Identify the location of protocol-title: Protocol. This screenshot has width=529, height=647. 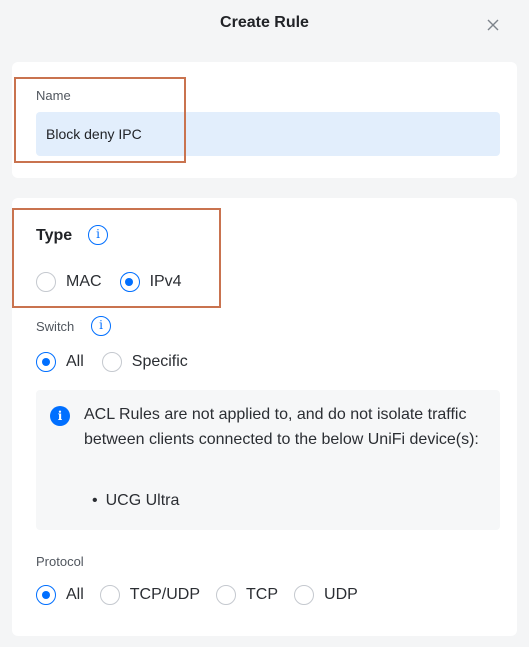
(60, 561).